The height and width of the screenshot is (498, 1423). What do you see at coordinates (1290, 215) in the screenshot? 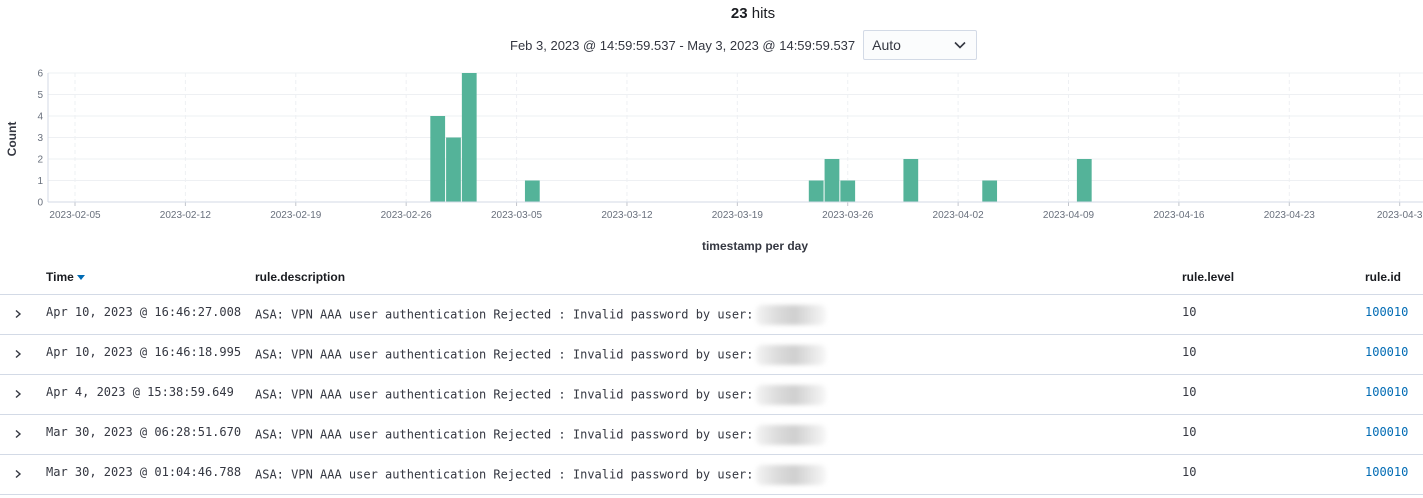
I see `x-tick-label: 2023-04-23` at bounding box center [1290, 215].